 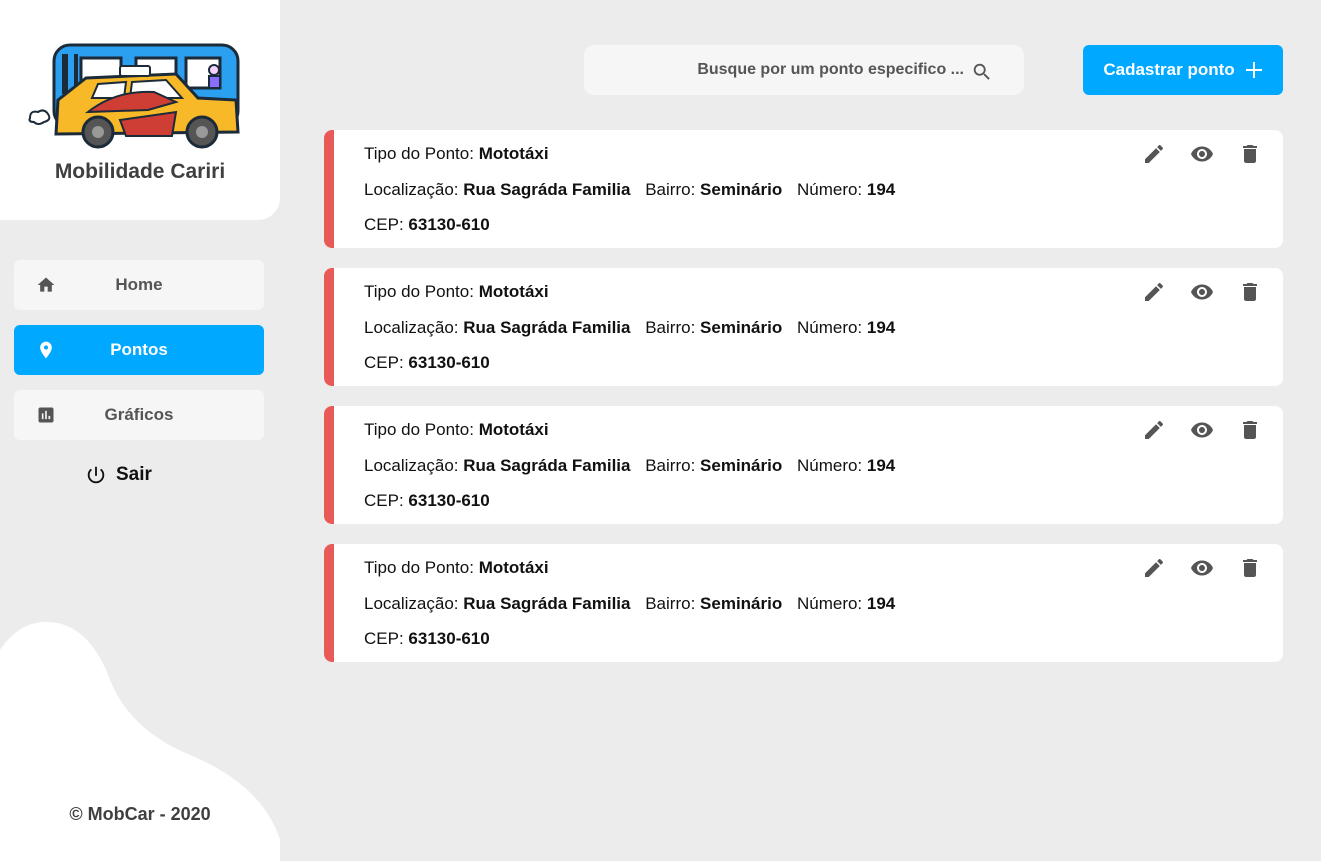 I want to click on add-point-label: Cadastrar ponto, so click(x=1169, y=69).